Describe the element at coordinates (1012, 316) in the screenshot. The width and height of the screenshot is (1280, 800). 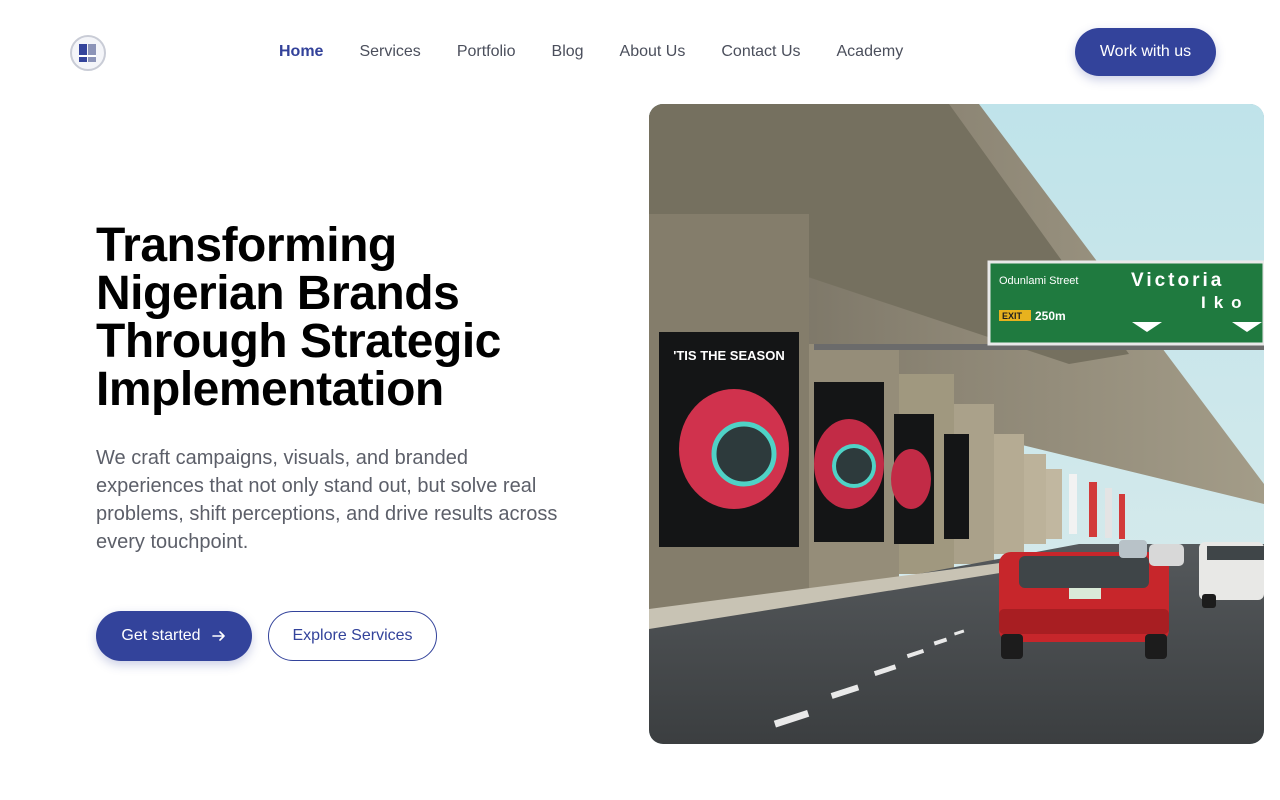
I see `sign-exit-text: EXIT` at that location.